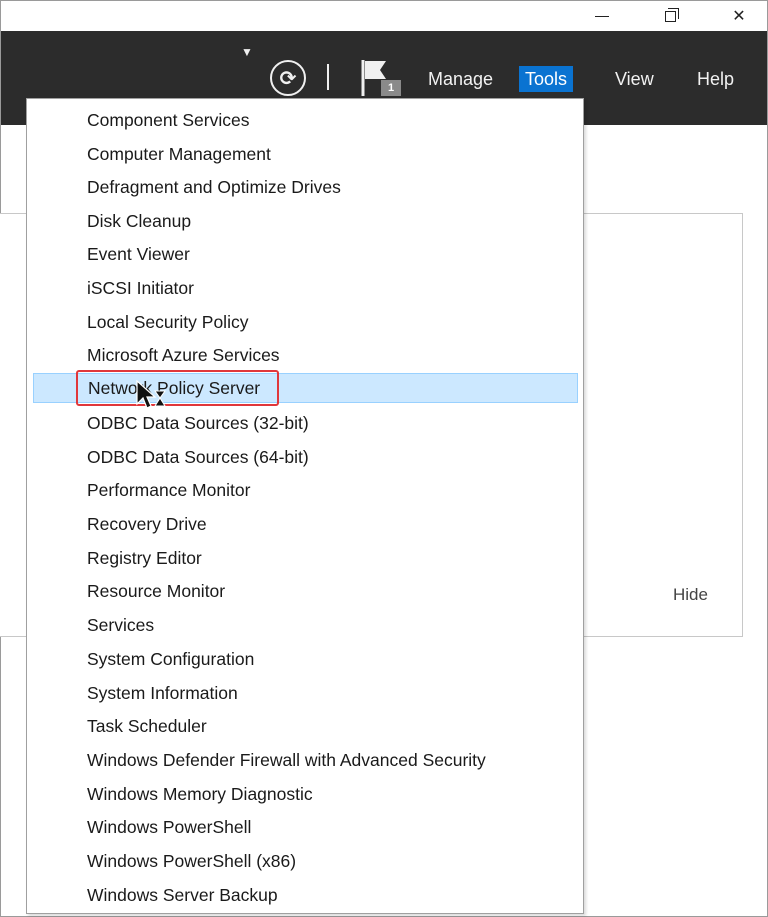  What do you see at coordinates (305, 254) in the screenshot?
I see `menu-item-event-viewer: Event Viewer` at bounding box center [305, 254].